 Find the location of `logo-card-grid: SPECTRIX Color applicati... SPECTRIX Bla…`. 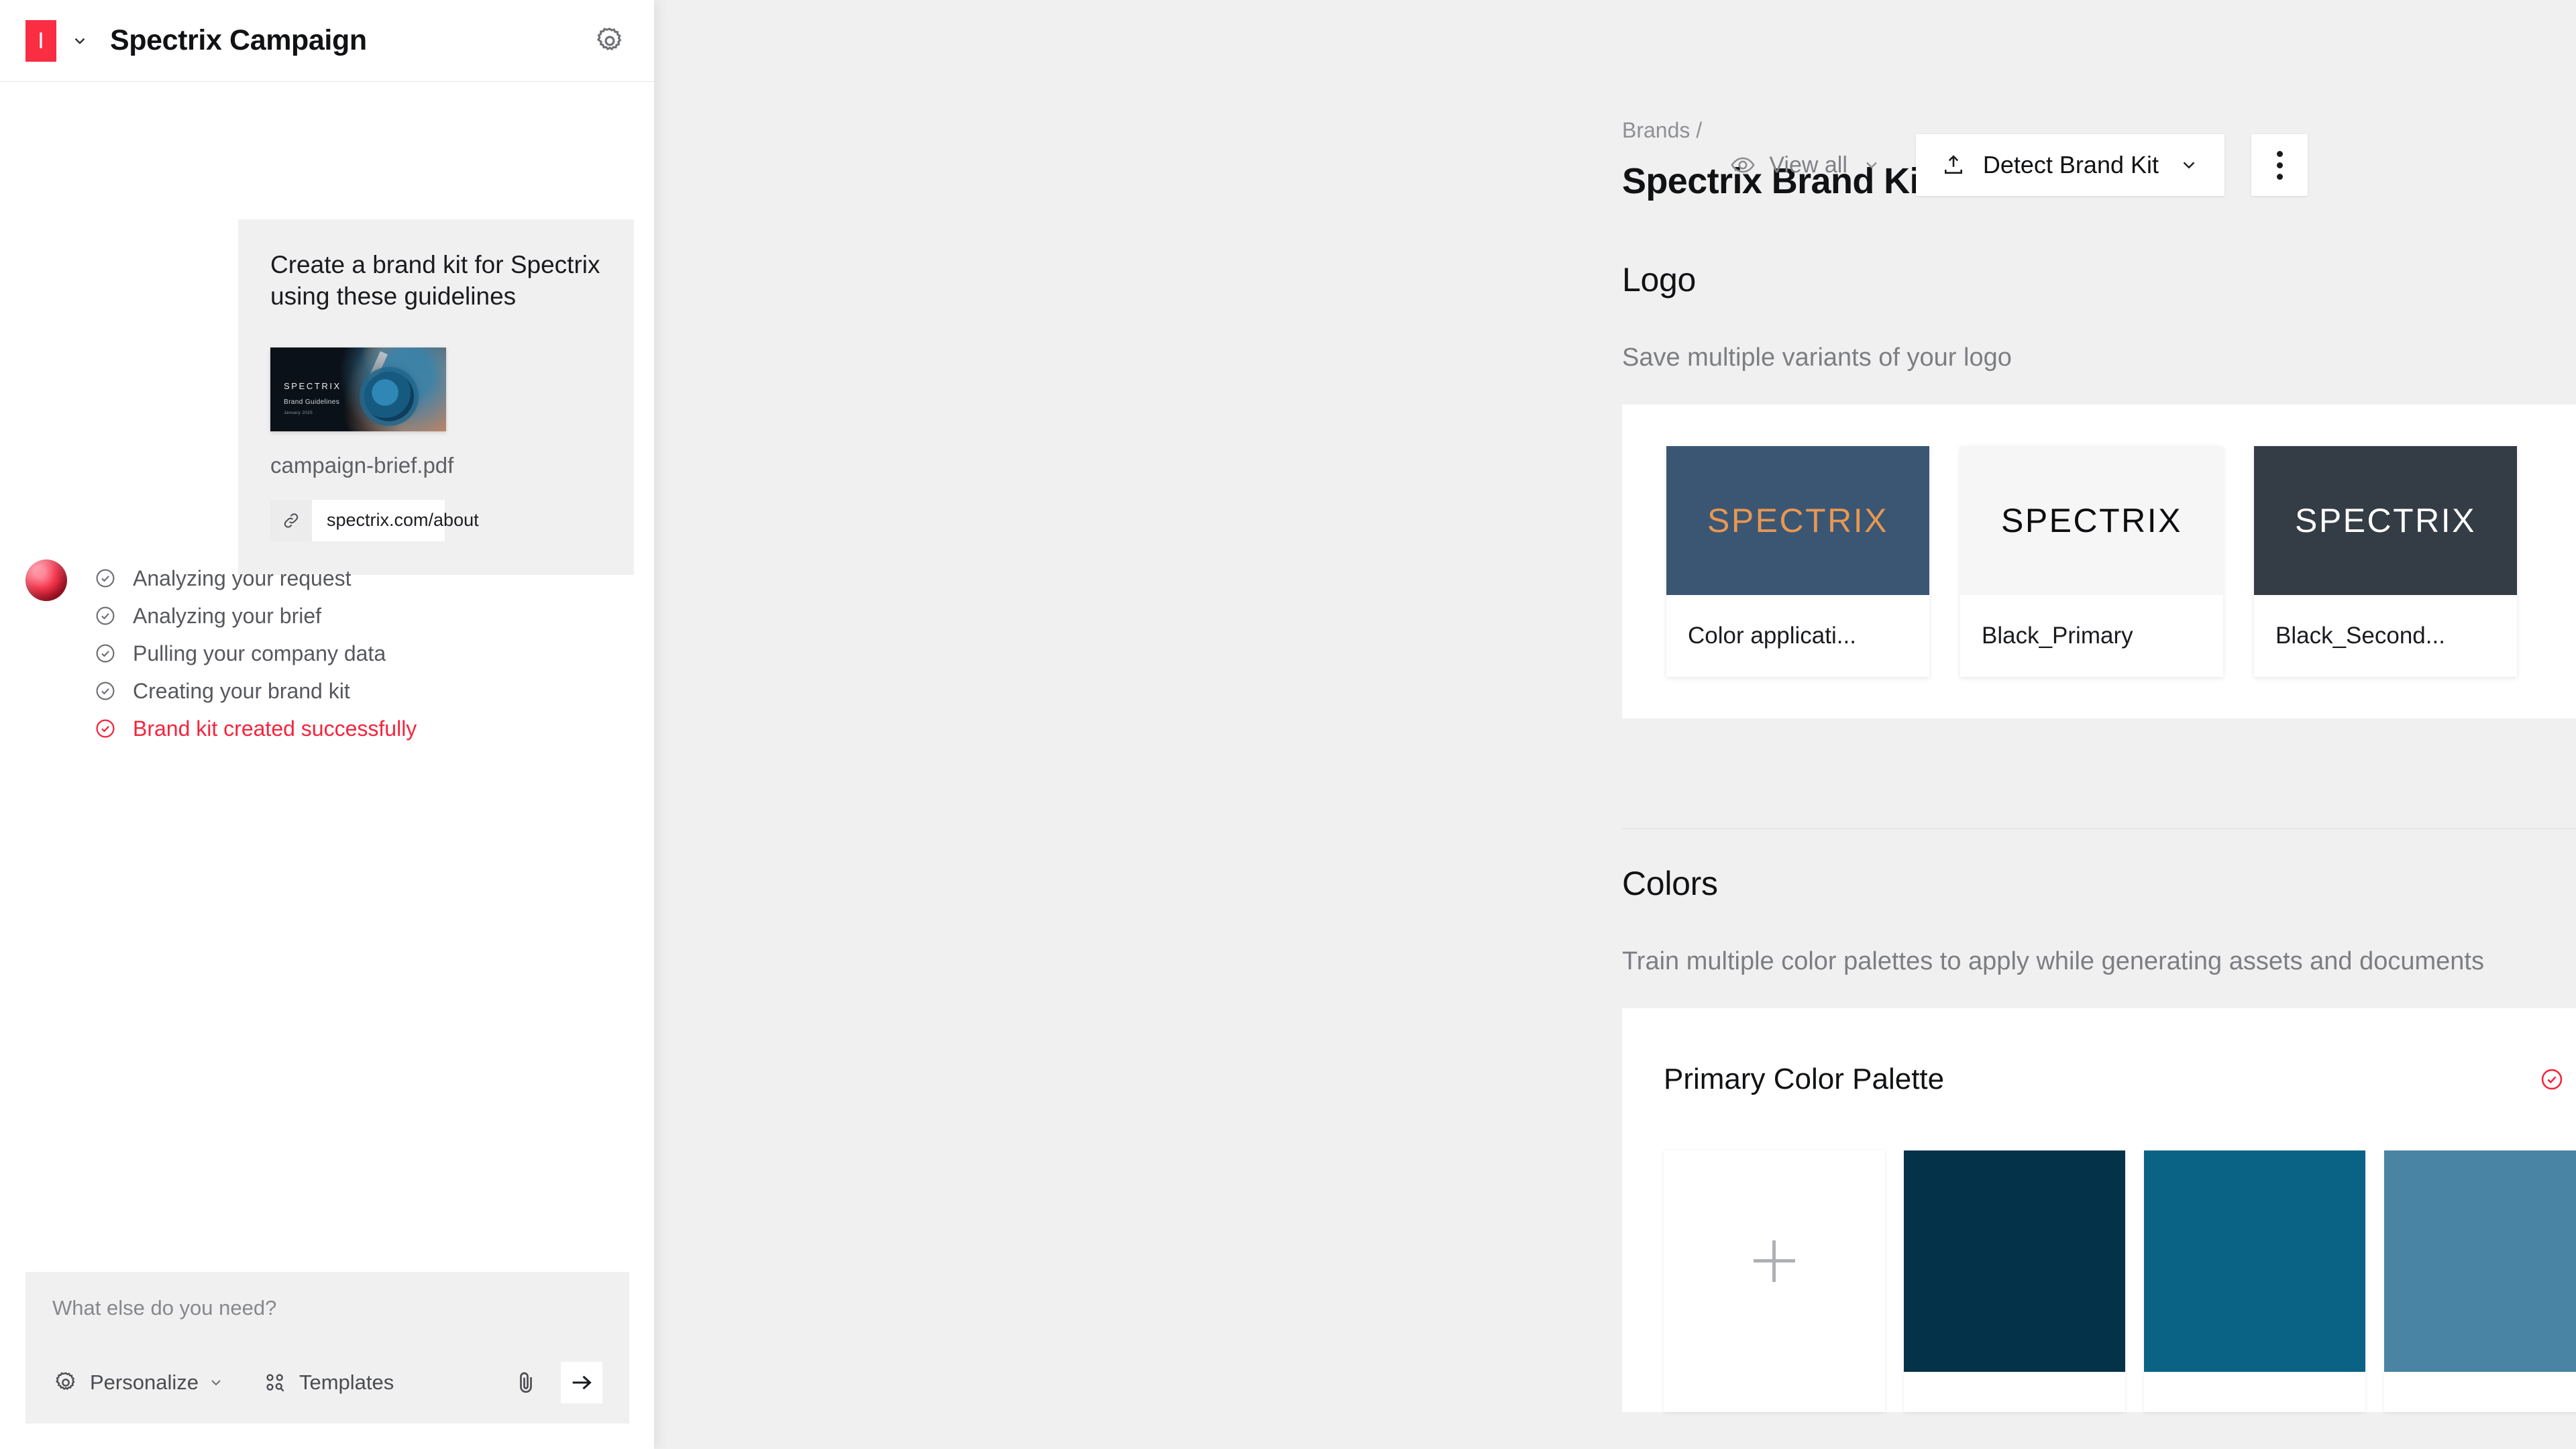

logo-card-grid: SPECTRIX Color applicati... SPECTRIX Bla… is located at coordinates (2121, 561).